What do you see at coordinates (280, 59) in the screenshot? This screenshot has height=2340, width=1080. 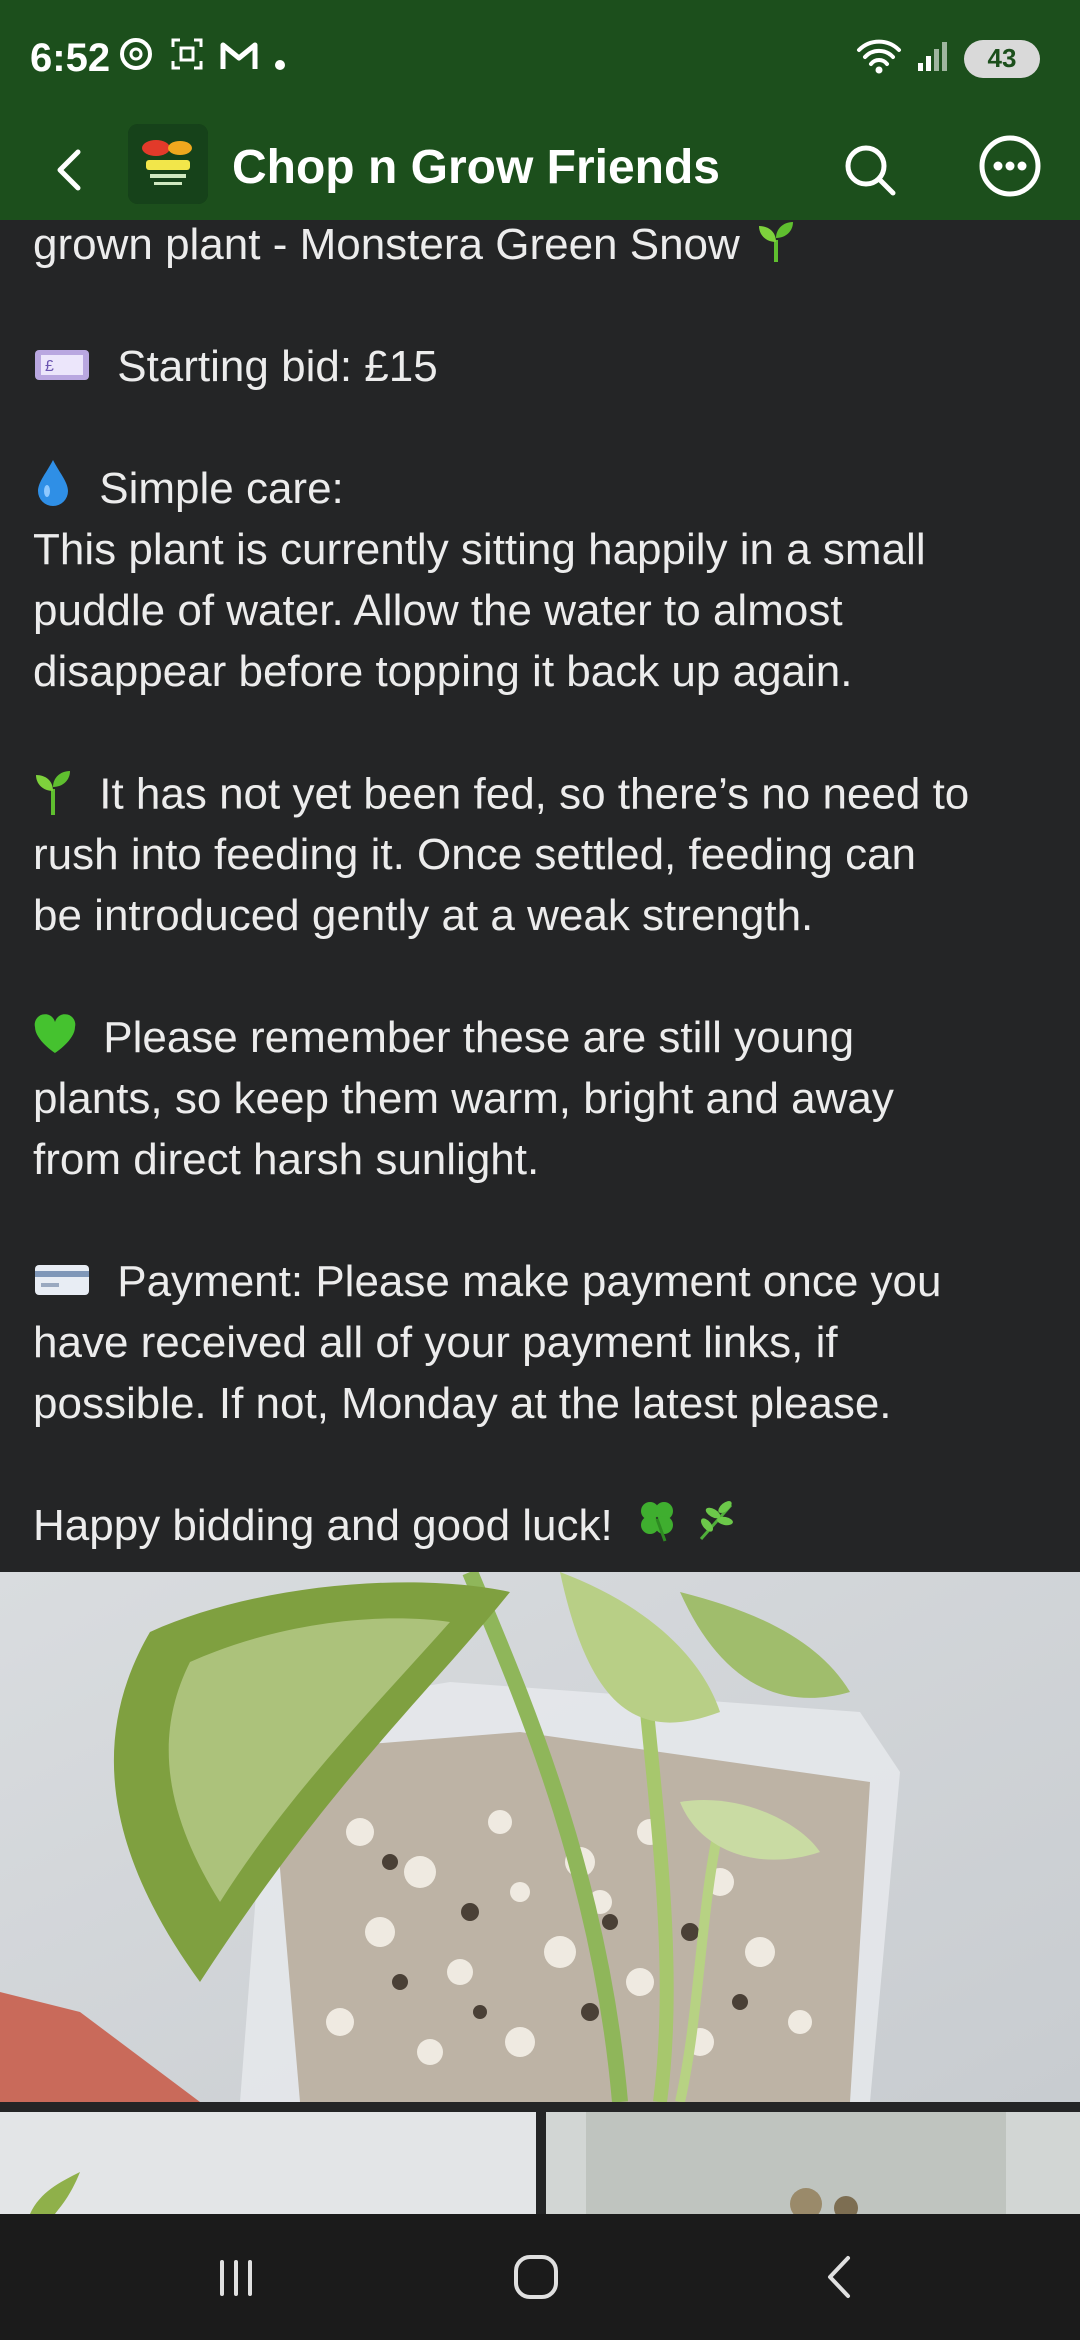 I see `dot-icon` at bounding box center [280, 59].